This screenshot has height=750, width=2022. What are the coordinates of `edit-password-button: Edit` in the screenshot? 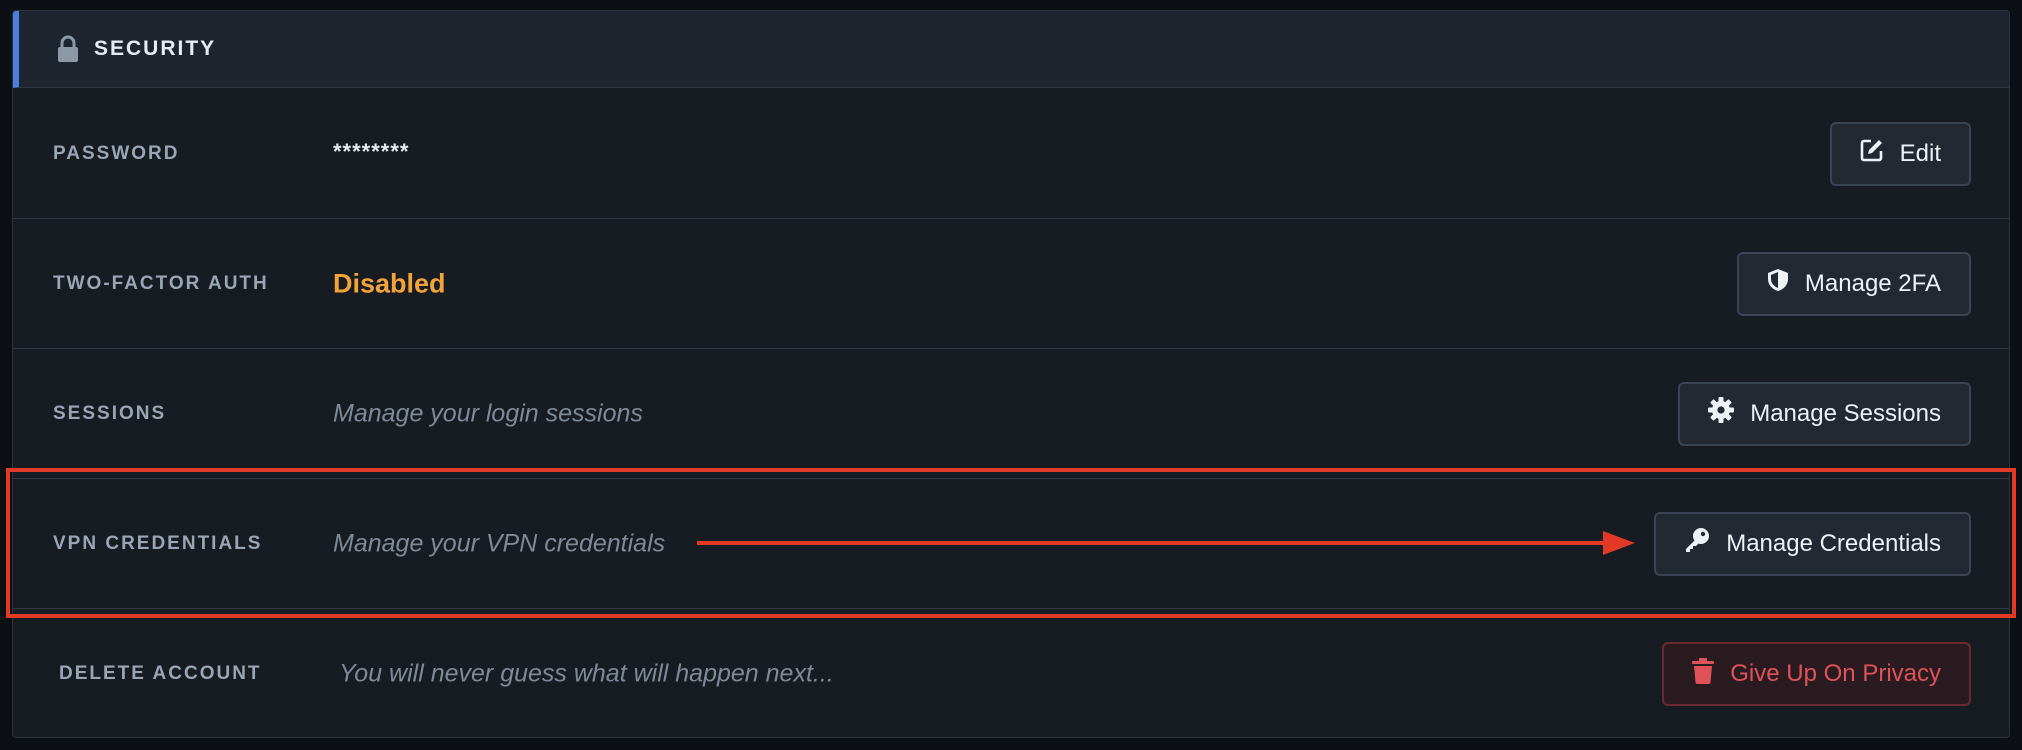 It's located at (1900, 153).